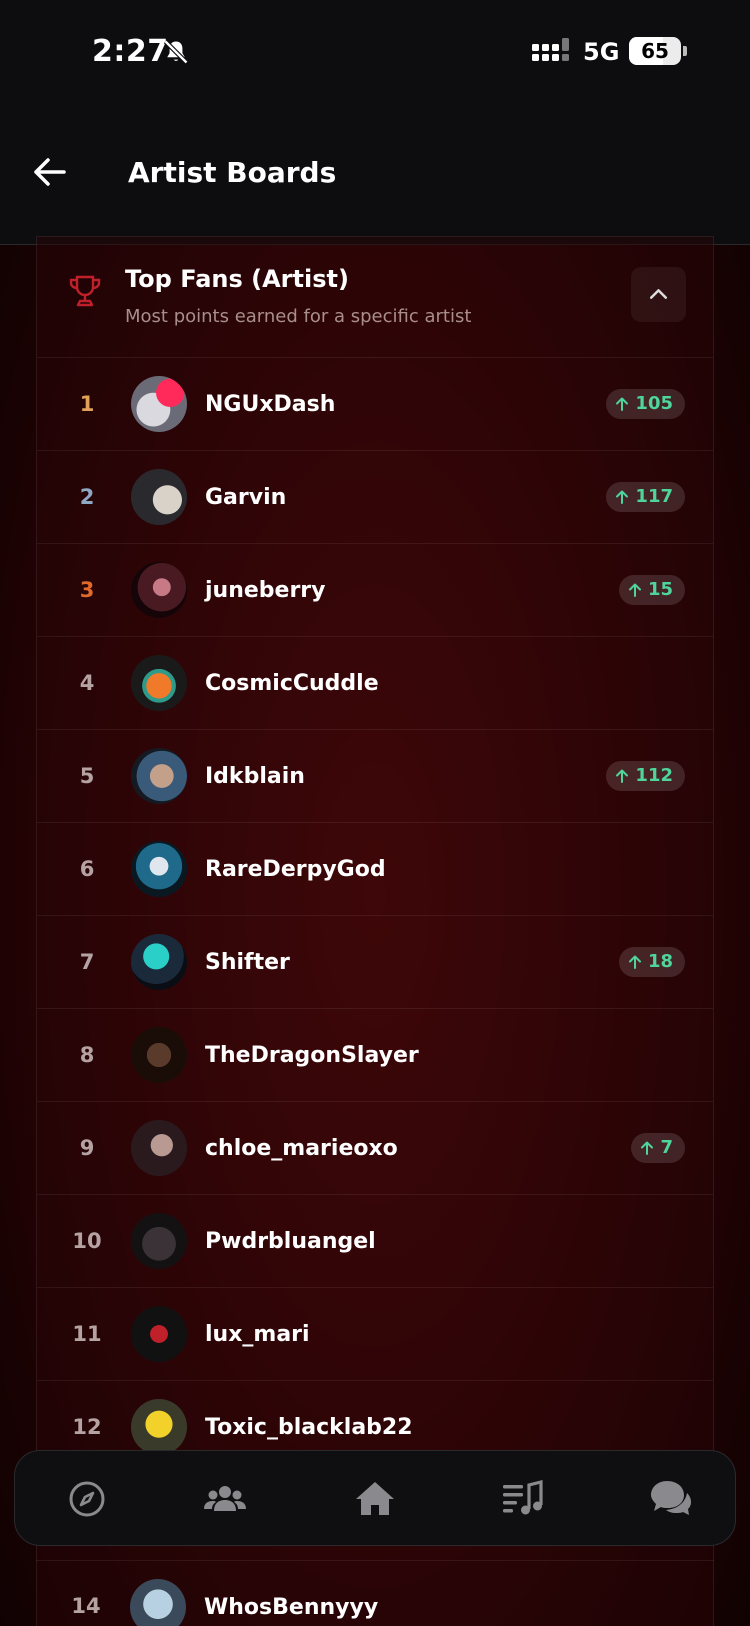 This screenshot has height=1626, width=750. I want to click on rank-number: 11, so click(87, 1334).